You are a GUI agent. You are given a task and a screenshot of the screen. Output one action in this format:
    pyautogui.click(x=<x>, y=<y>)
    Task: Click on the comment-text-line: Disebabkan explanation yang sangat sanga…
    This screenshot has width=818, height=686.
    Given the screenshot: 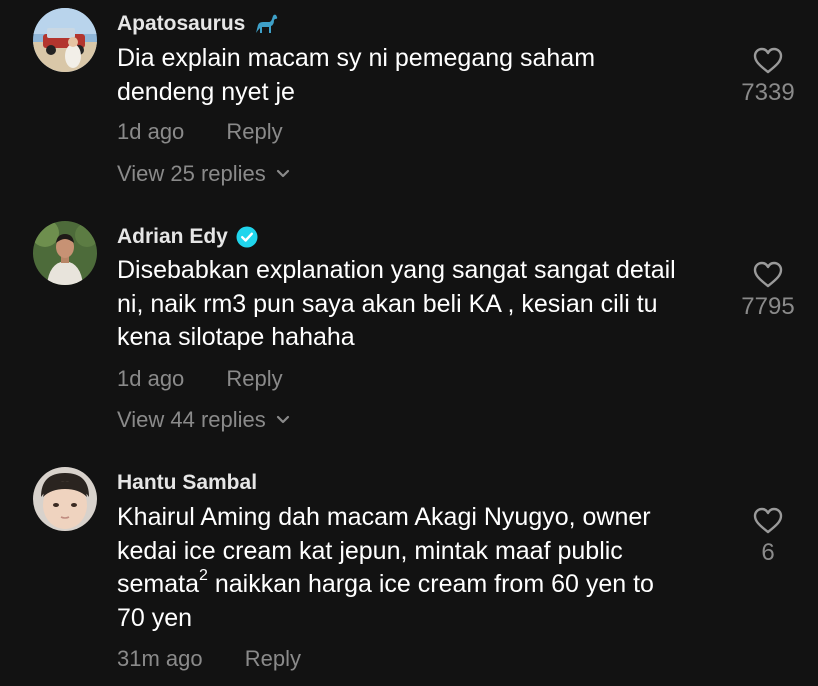 What is the action you would take?
    pyautogui.click(x=396, y=270)
    